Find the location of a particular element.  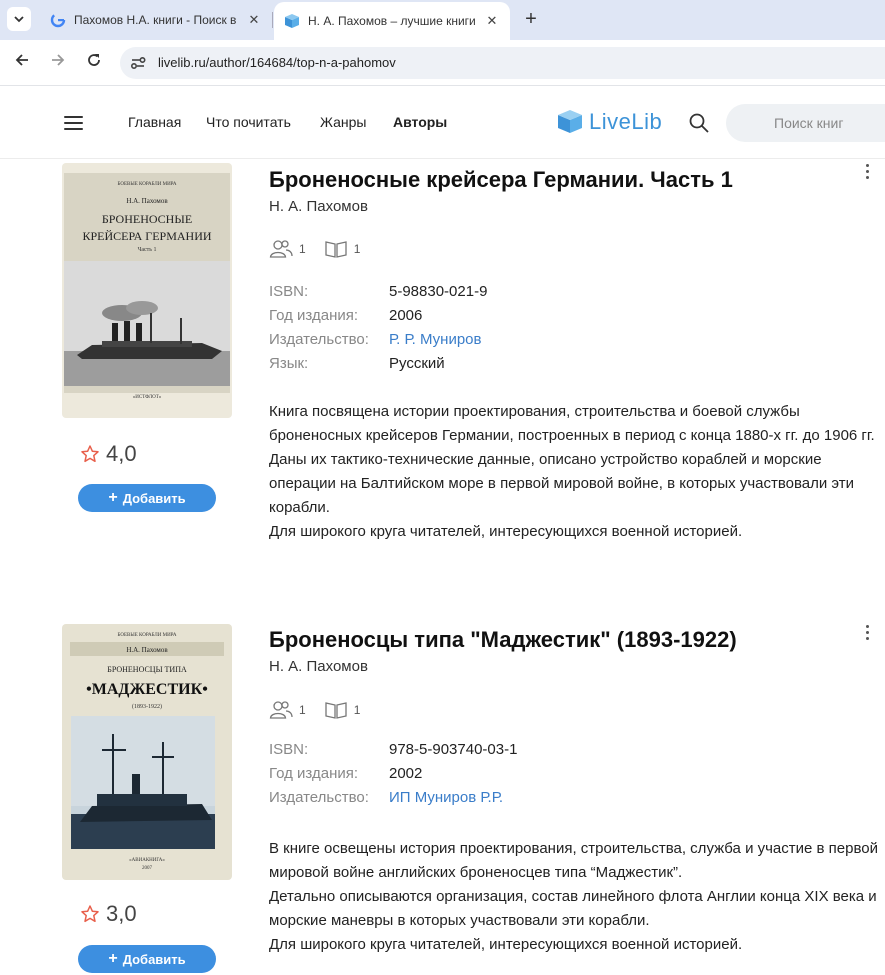

cover-title-line2: КРЕЙСЕРА ГЕРМАНИИ is located at coordinates (146, 236).